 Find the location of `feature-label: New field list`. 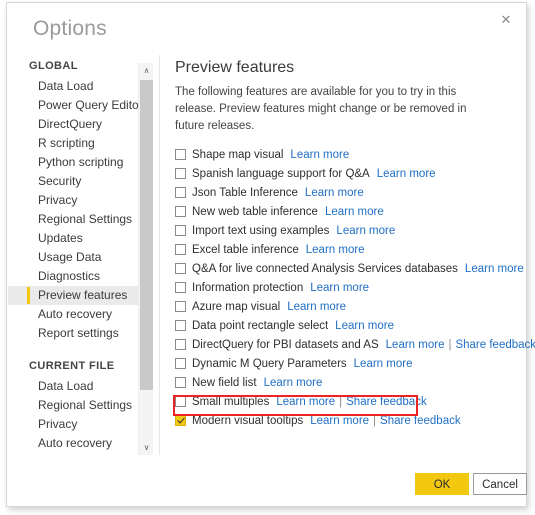

feature-label: New field list is located at coordinates (224, 382).